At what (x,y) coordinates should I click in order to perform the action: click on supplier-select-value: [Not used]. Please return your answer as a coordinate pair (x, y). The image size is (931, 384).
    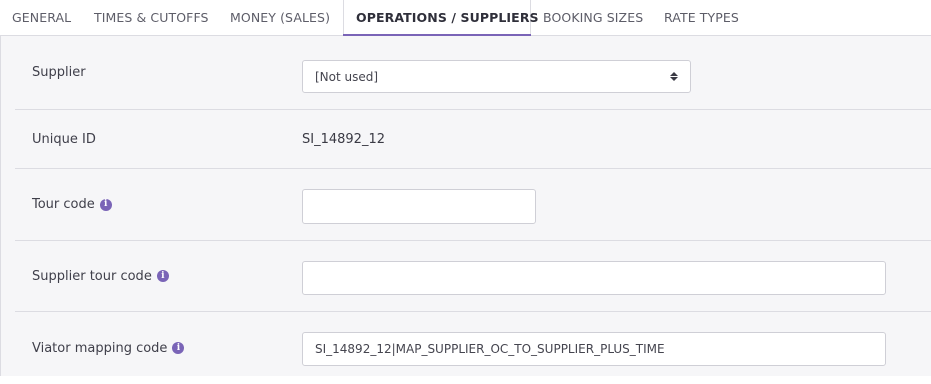
    Looking at the image, I should click on (347, 76).